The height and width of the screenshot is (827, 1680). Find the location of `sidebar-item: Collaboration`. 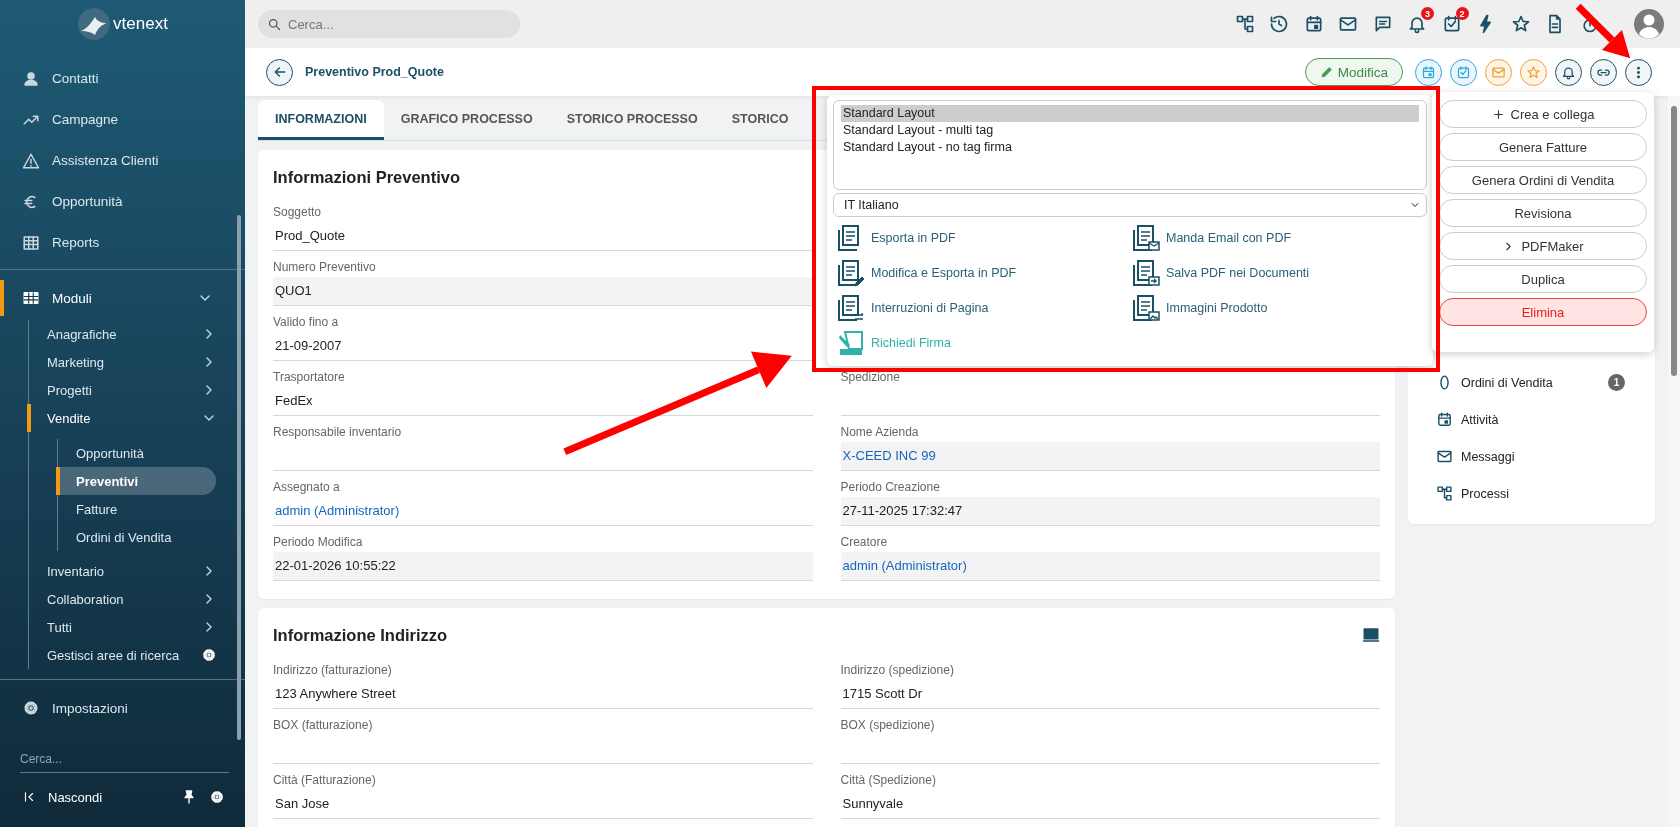

sidebar-item: Collaboration is located at coordinates (136, 599).